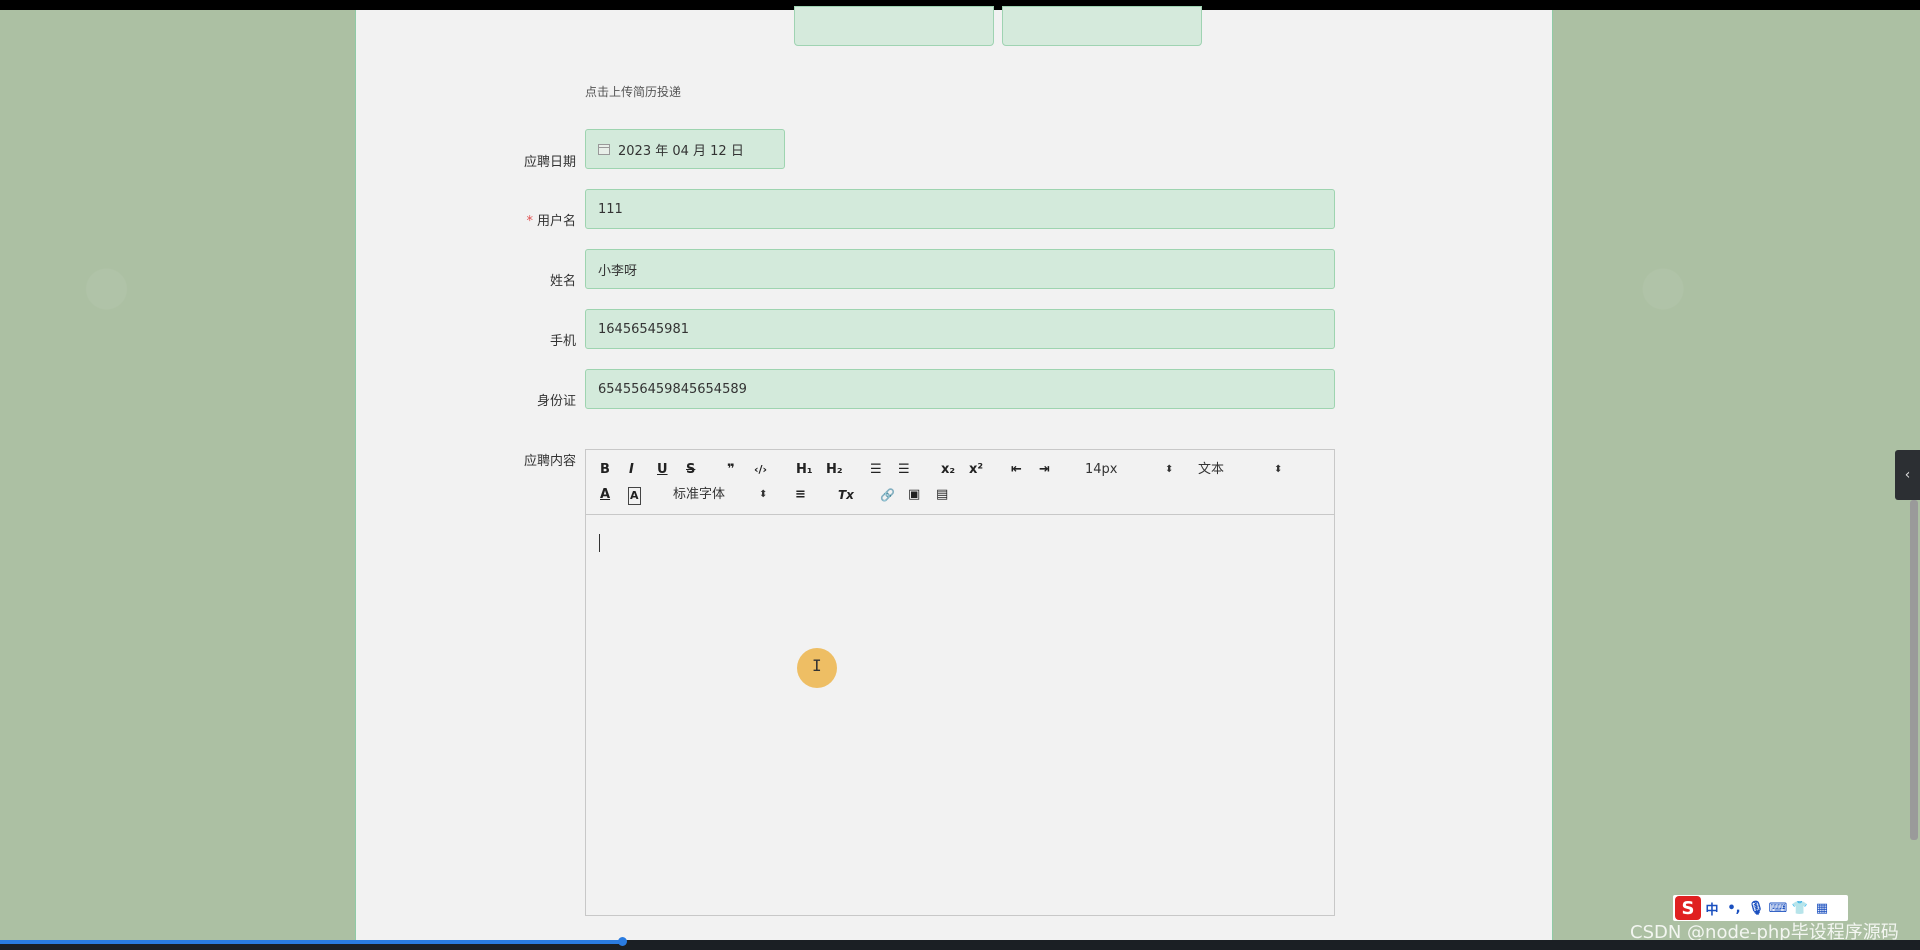 This screenshot has height=950, width=1920. What do you see at coordinates (599, 543) in the screenshot?
I see `text-caret` at bounding box center [599, 543].